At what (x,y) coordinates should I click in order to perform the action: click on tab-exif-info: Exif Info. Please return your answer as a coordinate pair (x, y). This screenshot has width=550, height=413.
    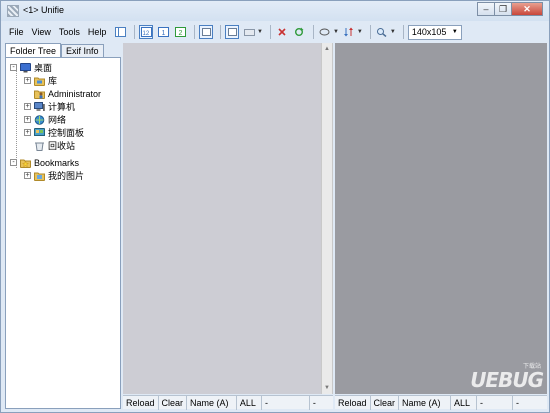
    Looking at the image, I should click on (82, 50).